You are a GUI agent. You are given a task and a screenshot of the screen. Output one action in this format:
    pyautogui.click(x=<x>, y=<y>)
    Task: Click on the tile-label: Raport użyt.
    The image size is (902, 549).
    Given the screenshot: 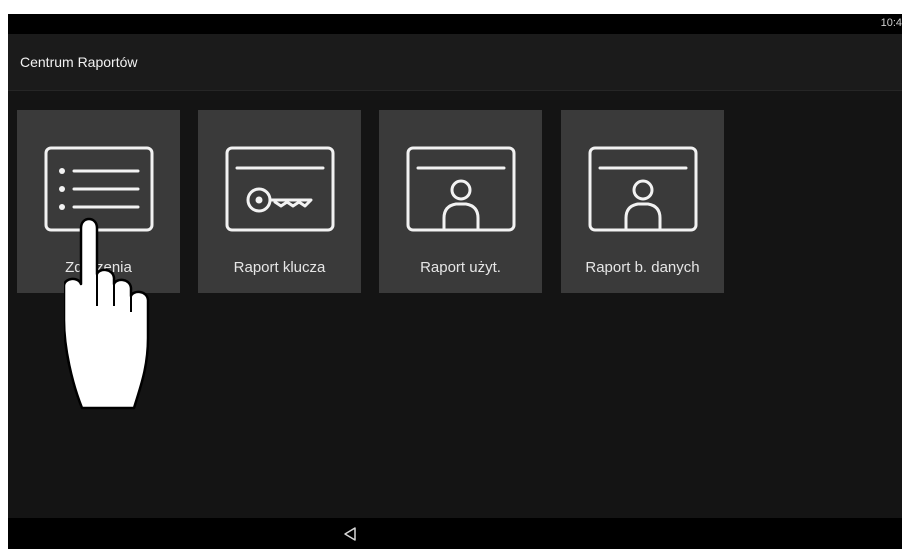 What is the action you would take?
    pyautogui.click(x=460, y=267)
    